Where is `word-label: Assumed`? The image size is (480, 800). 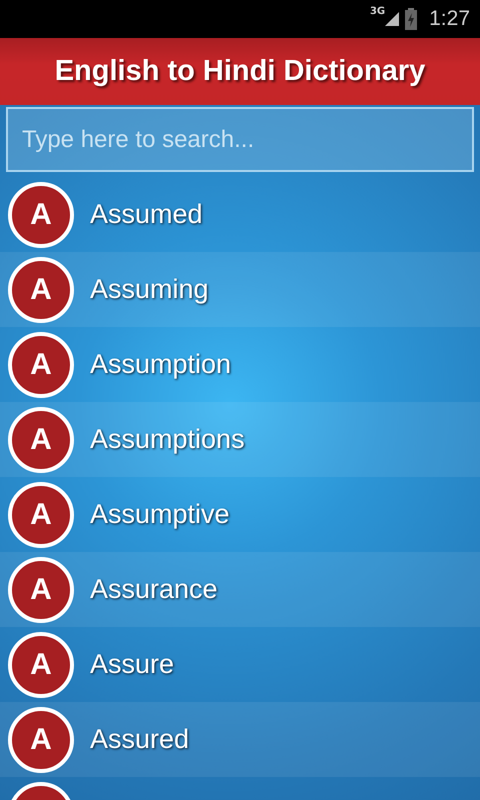 word-label: Assumed is located at coordinates (146, 214).